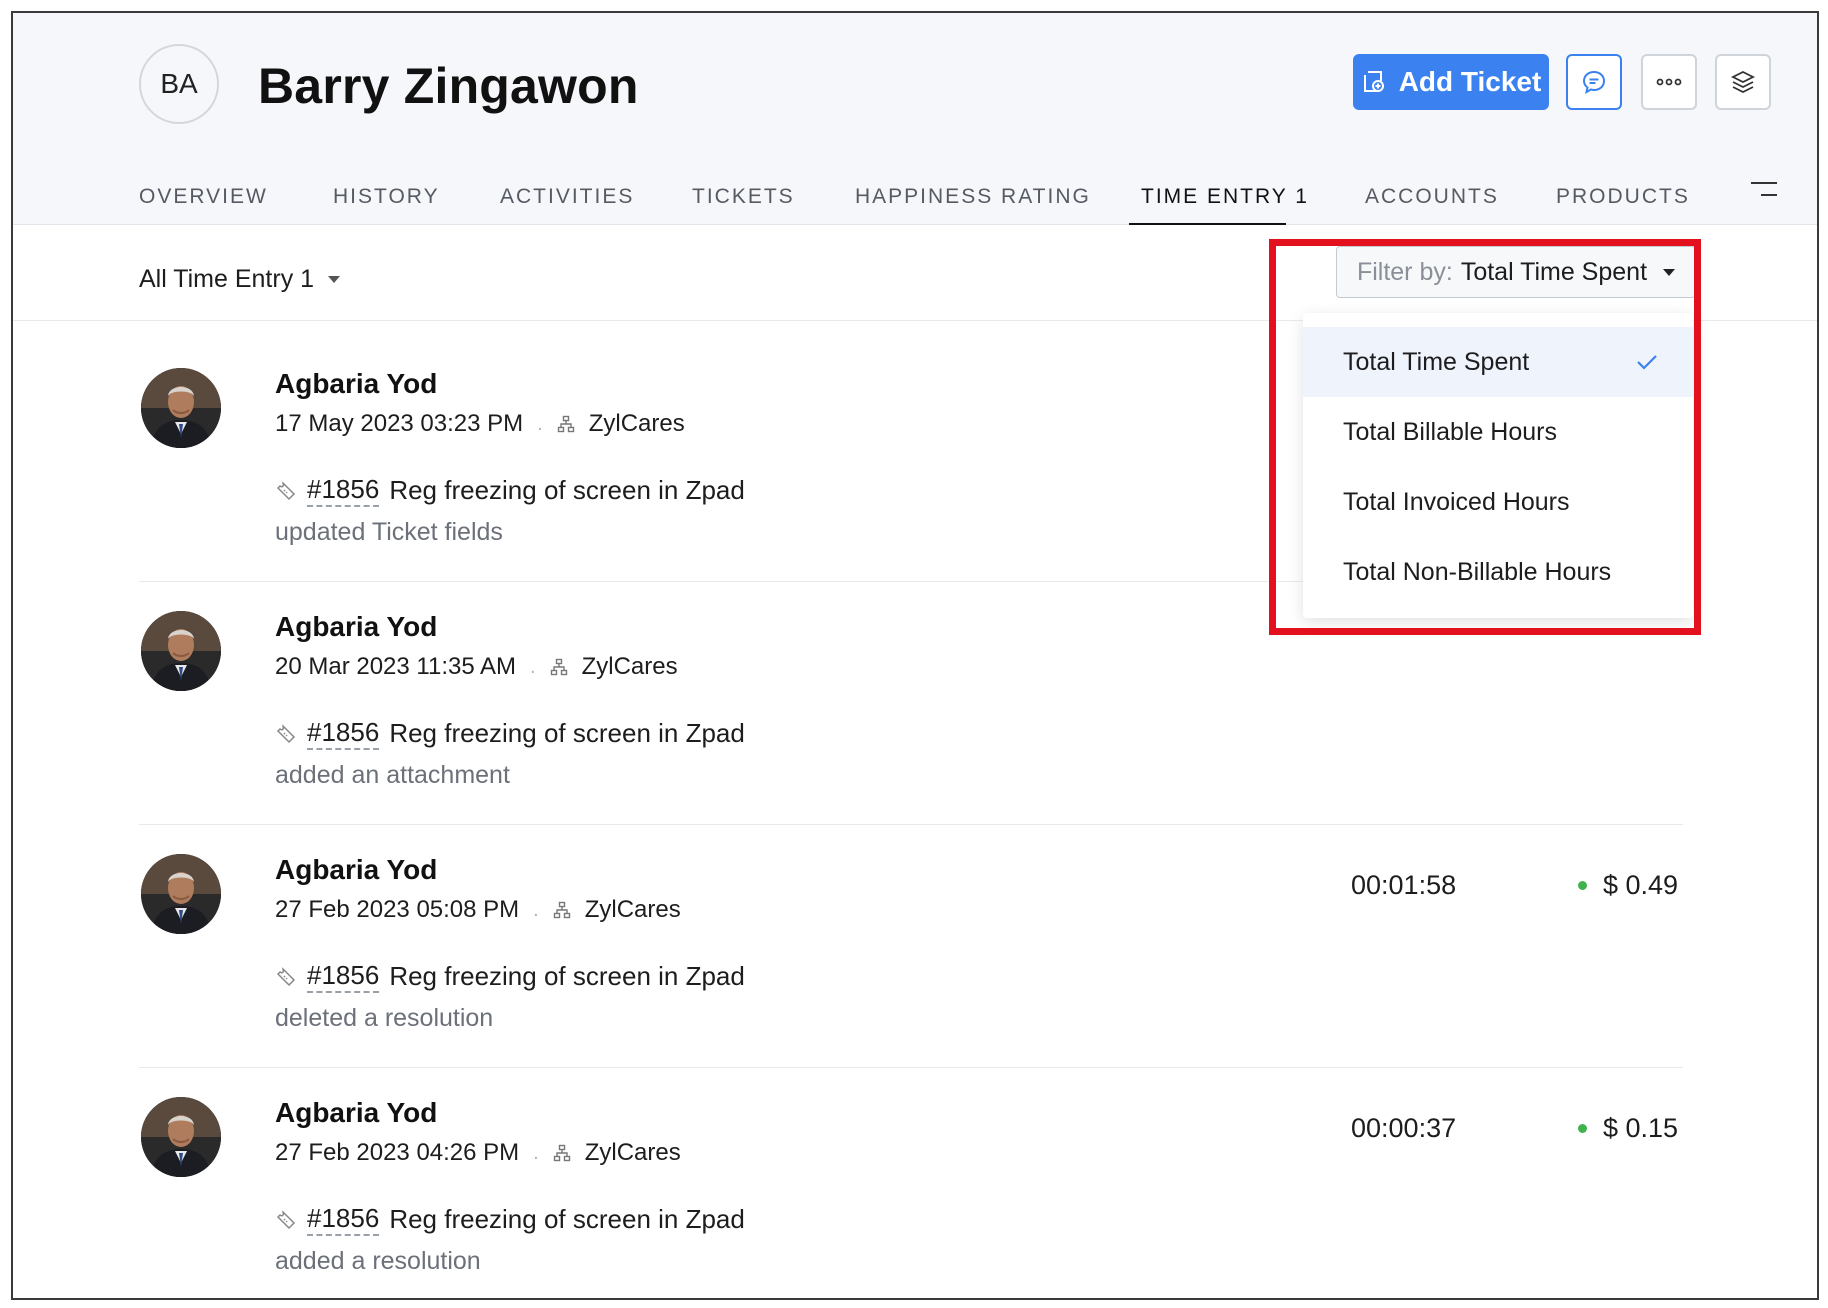 The width and height of the screenshot is (1828, 1308). What do you see at coordinates (396, 666) in the screenshot?
I see `entry-datetime: 20 Mar 2023 11:35 AM` at bounding box center [396, 666].